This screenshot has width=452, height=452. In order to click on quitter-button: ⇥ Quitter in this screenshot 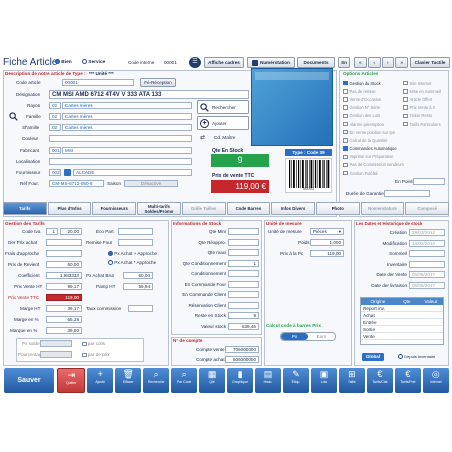, I will do `click(71, 380)`.